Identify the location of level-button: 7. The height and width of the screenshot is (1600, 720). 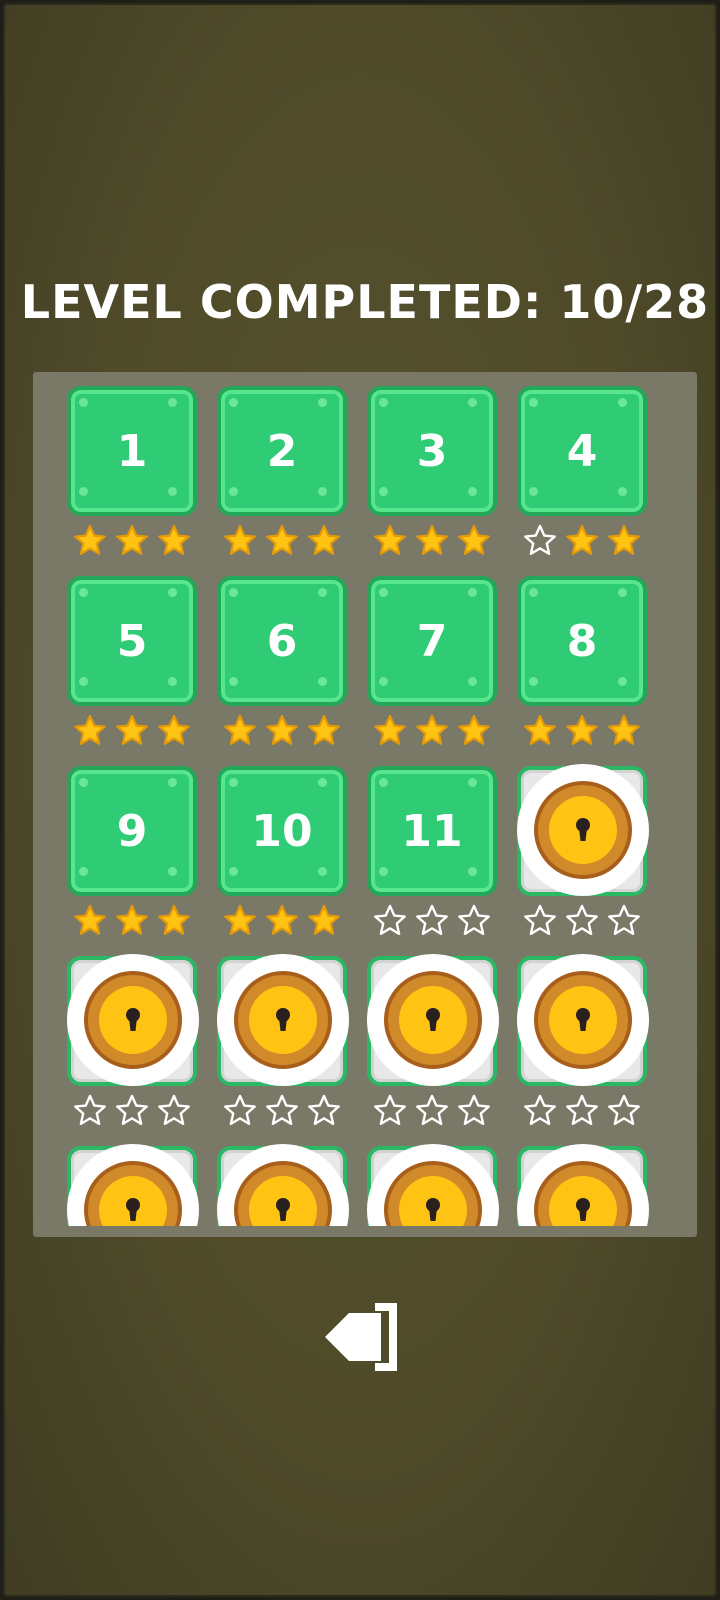
(432, 671).